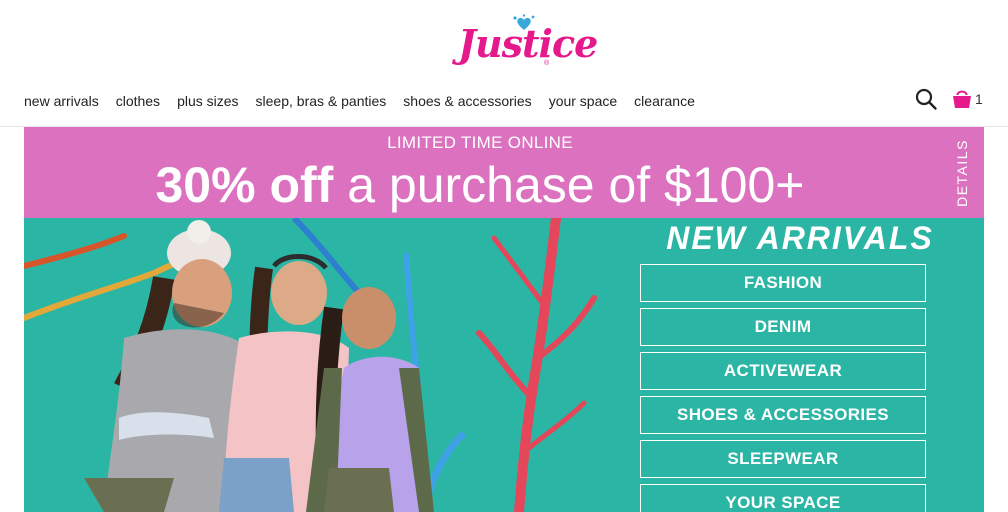  What do you see at coordinates (583, 101) in the screenshot?
I see `nav-item-your-space: your space` at bounding box center [583, 101].